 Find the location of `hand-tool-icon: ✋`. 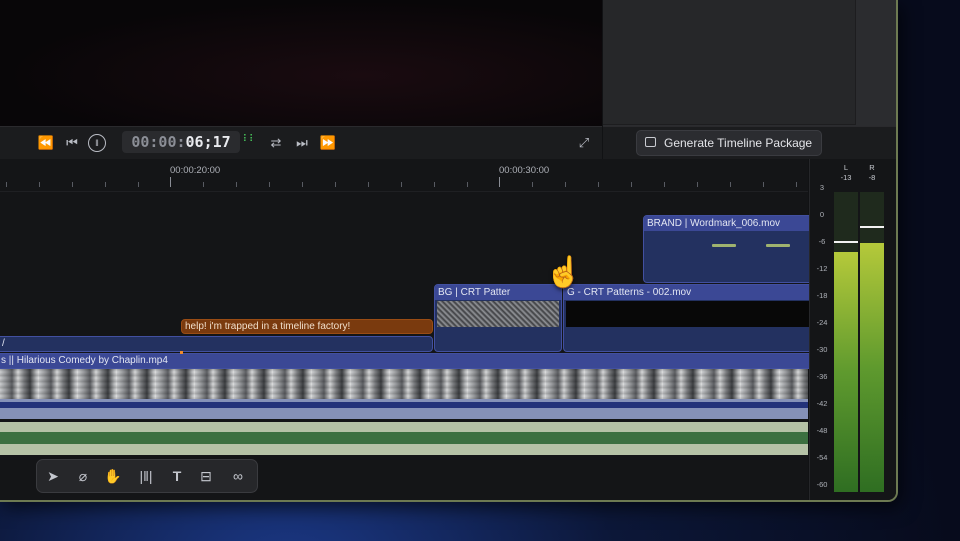

hand-tool-icon: ✋ is located at coordinates (113, 476).